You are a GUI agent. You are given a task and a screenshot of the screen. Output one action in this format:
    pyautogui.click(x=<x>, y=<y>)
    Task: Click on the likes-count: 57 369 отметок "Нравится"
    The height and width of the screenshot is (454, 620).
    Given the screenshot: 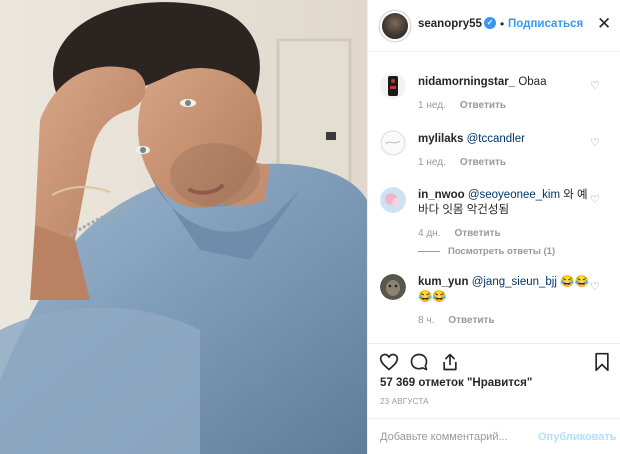 What is the action you would take?
    pyautogui.click(x=456, y=383)
    